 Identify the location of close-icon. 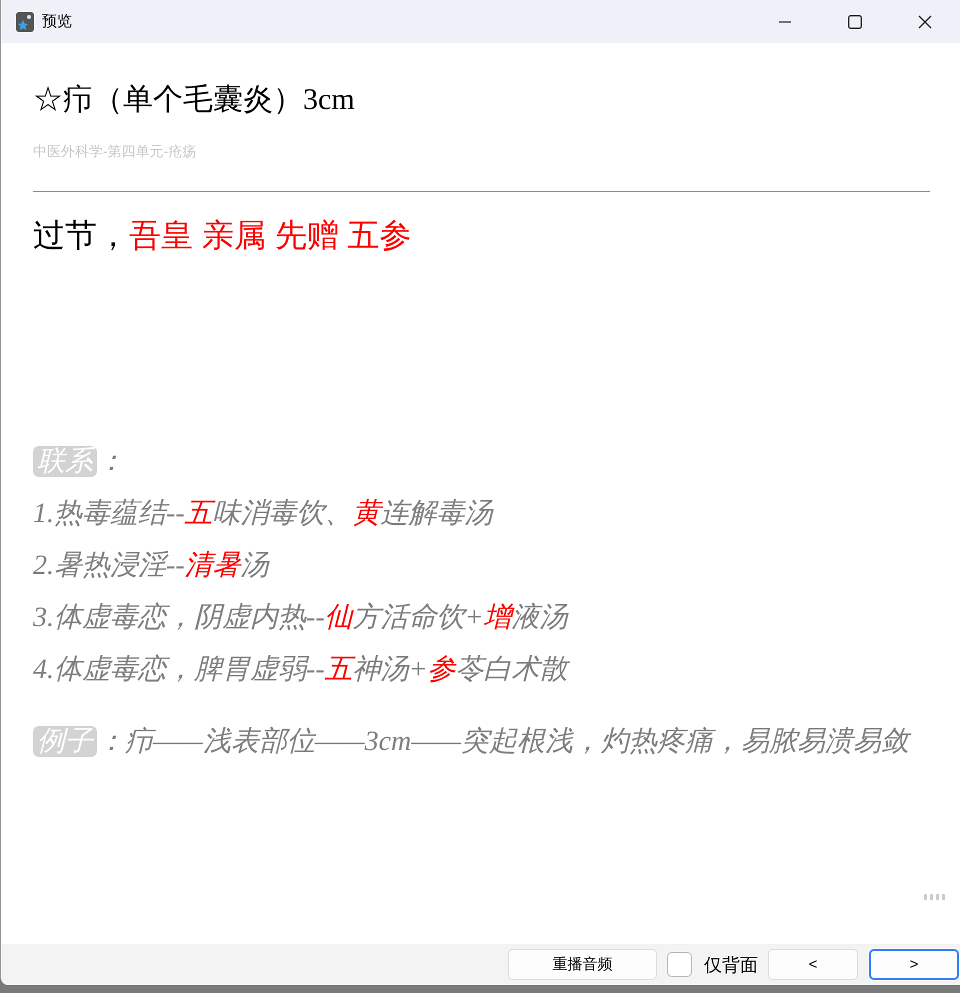
(925, 21).